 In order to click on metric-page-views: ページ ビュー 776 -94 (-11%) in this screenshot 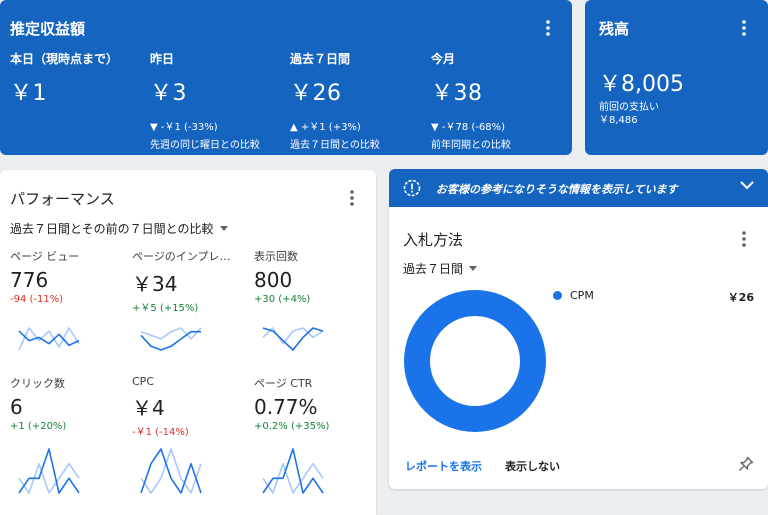, I will do `click(70, 299)`.